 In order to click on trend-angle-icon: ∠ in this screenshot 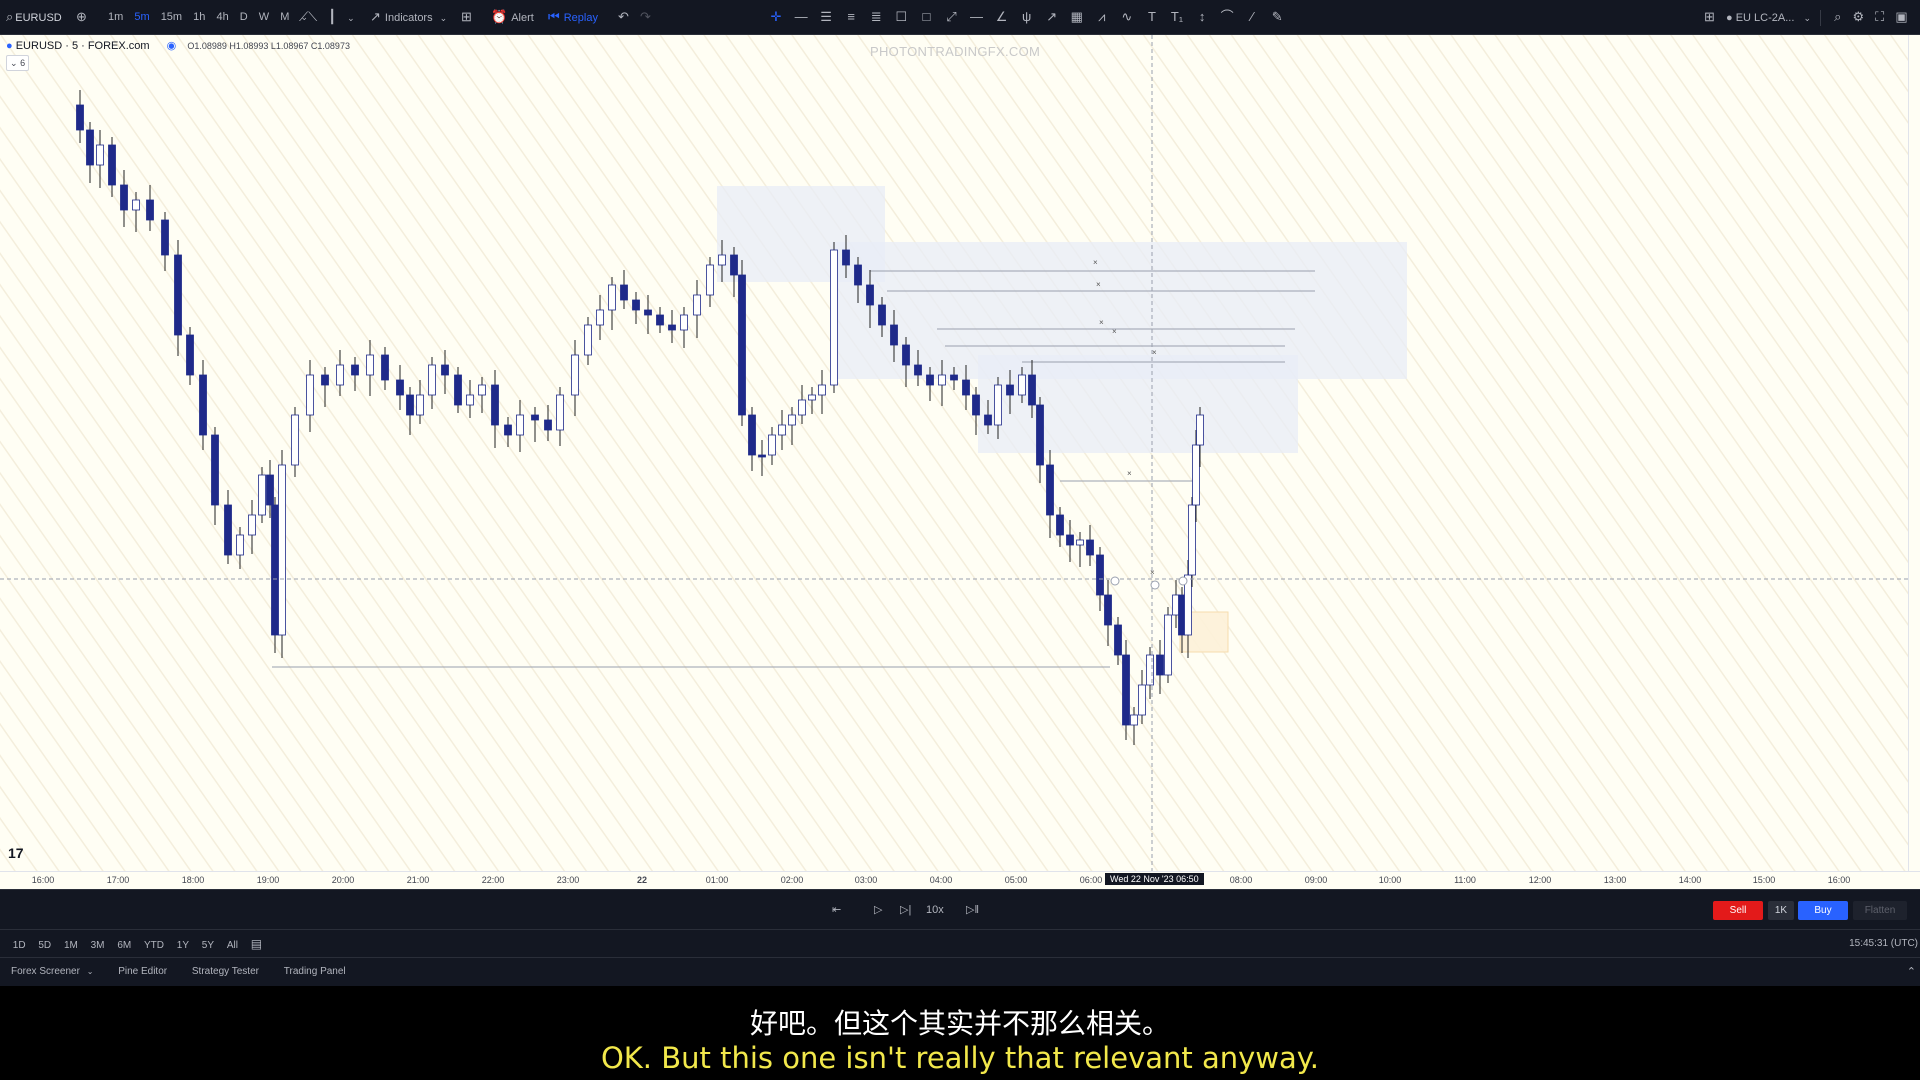, I will do `click(1002, 17)`.